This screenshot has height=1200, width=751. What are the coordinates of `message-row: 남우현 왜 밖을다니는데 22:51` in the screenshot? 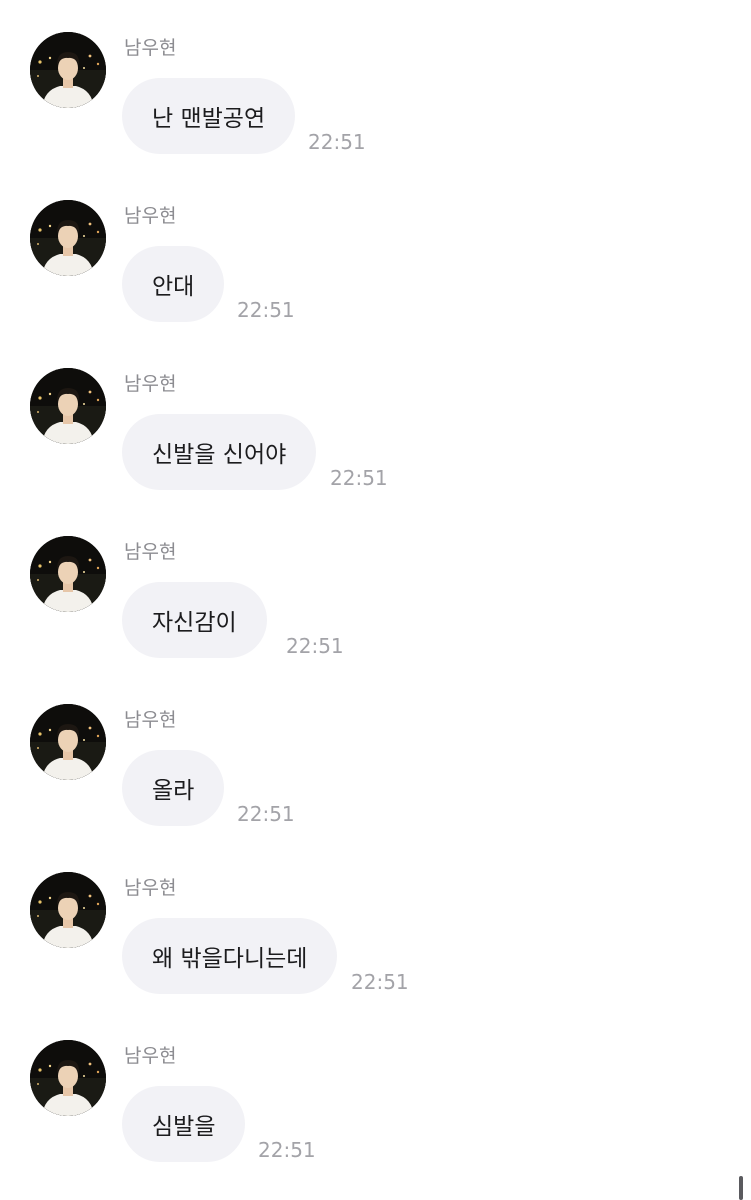 It's located at (375, 924).